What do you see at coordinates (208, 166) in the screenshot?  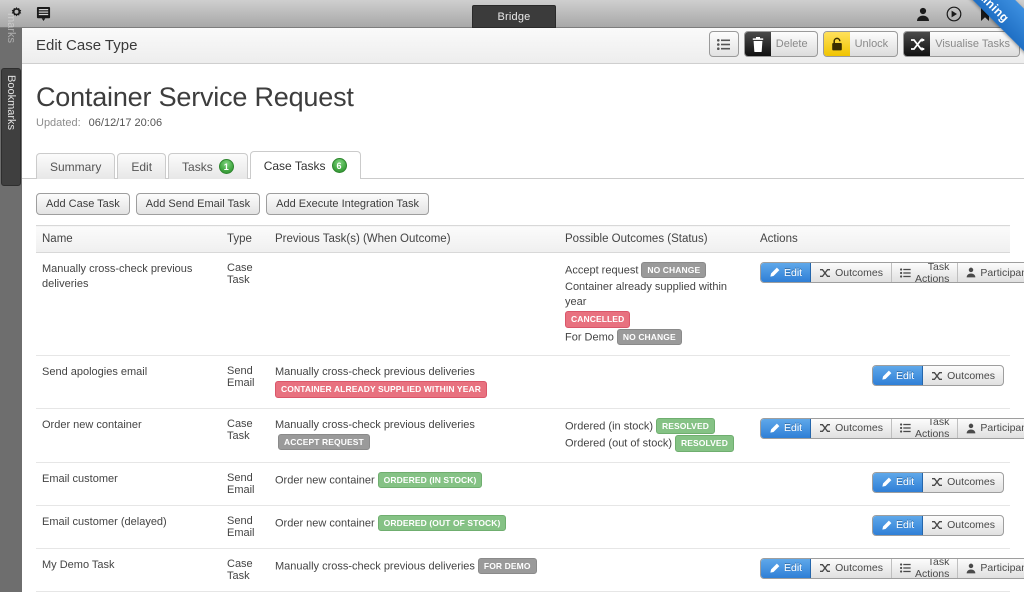 I see `tab-tasks: Tasks 1` at bounding box center [208, 166].